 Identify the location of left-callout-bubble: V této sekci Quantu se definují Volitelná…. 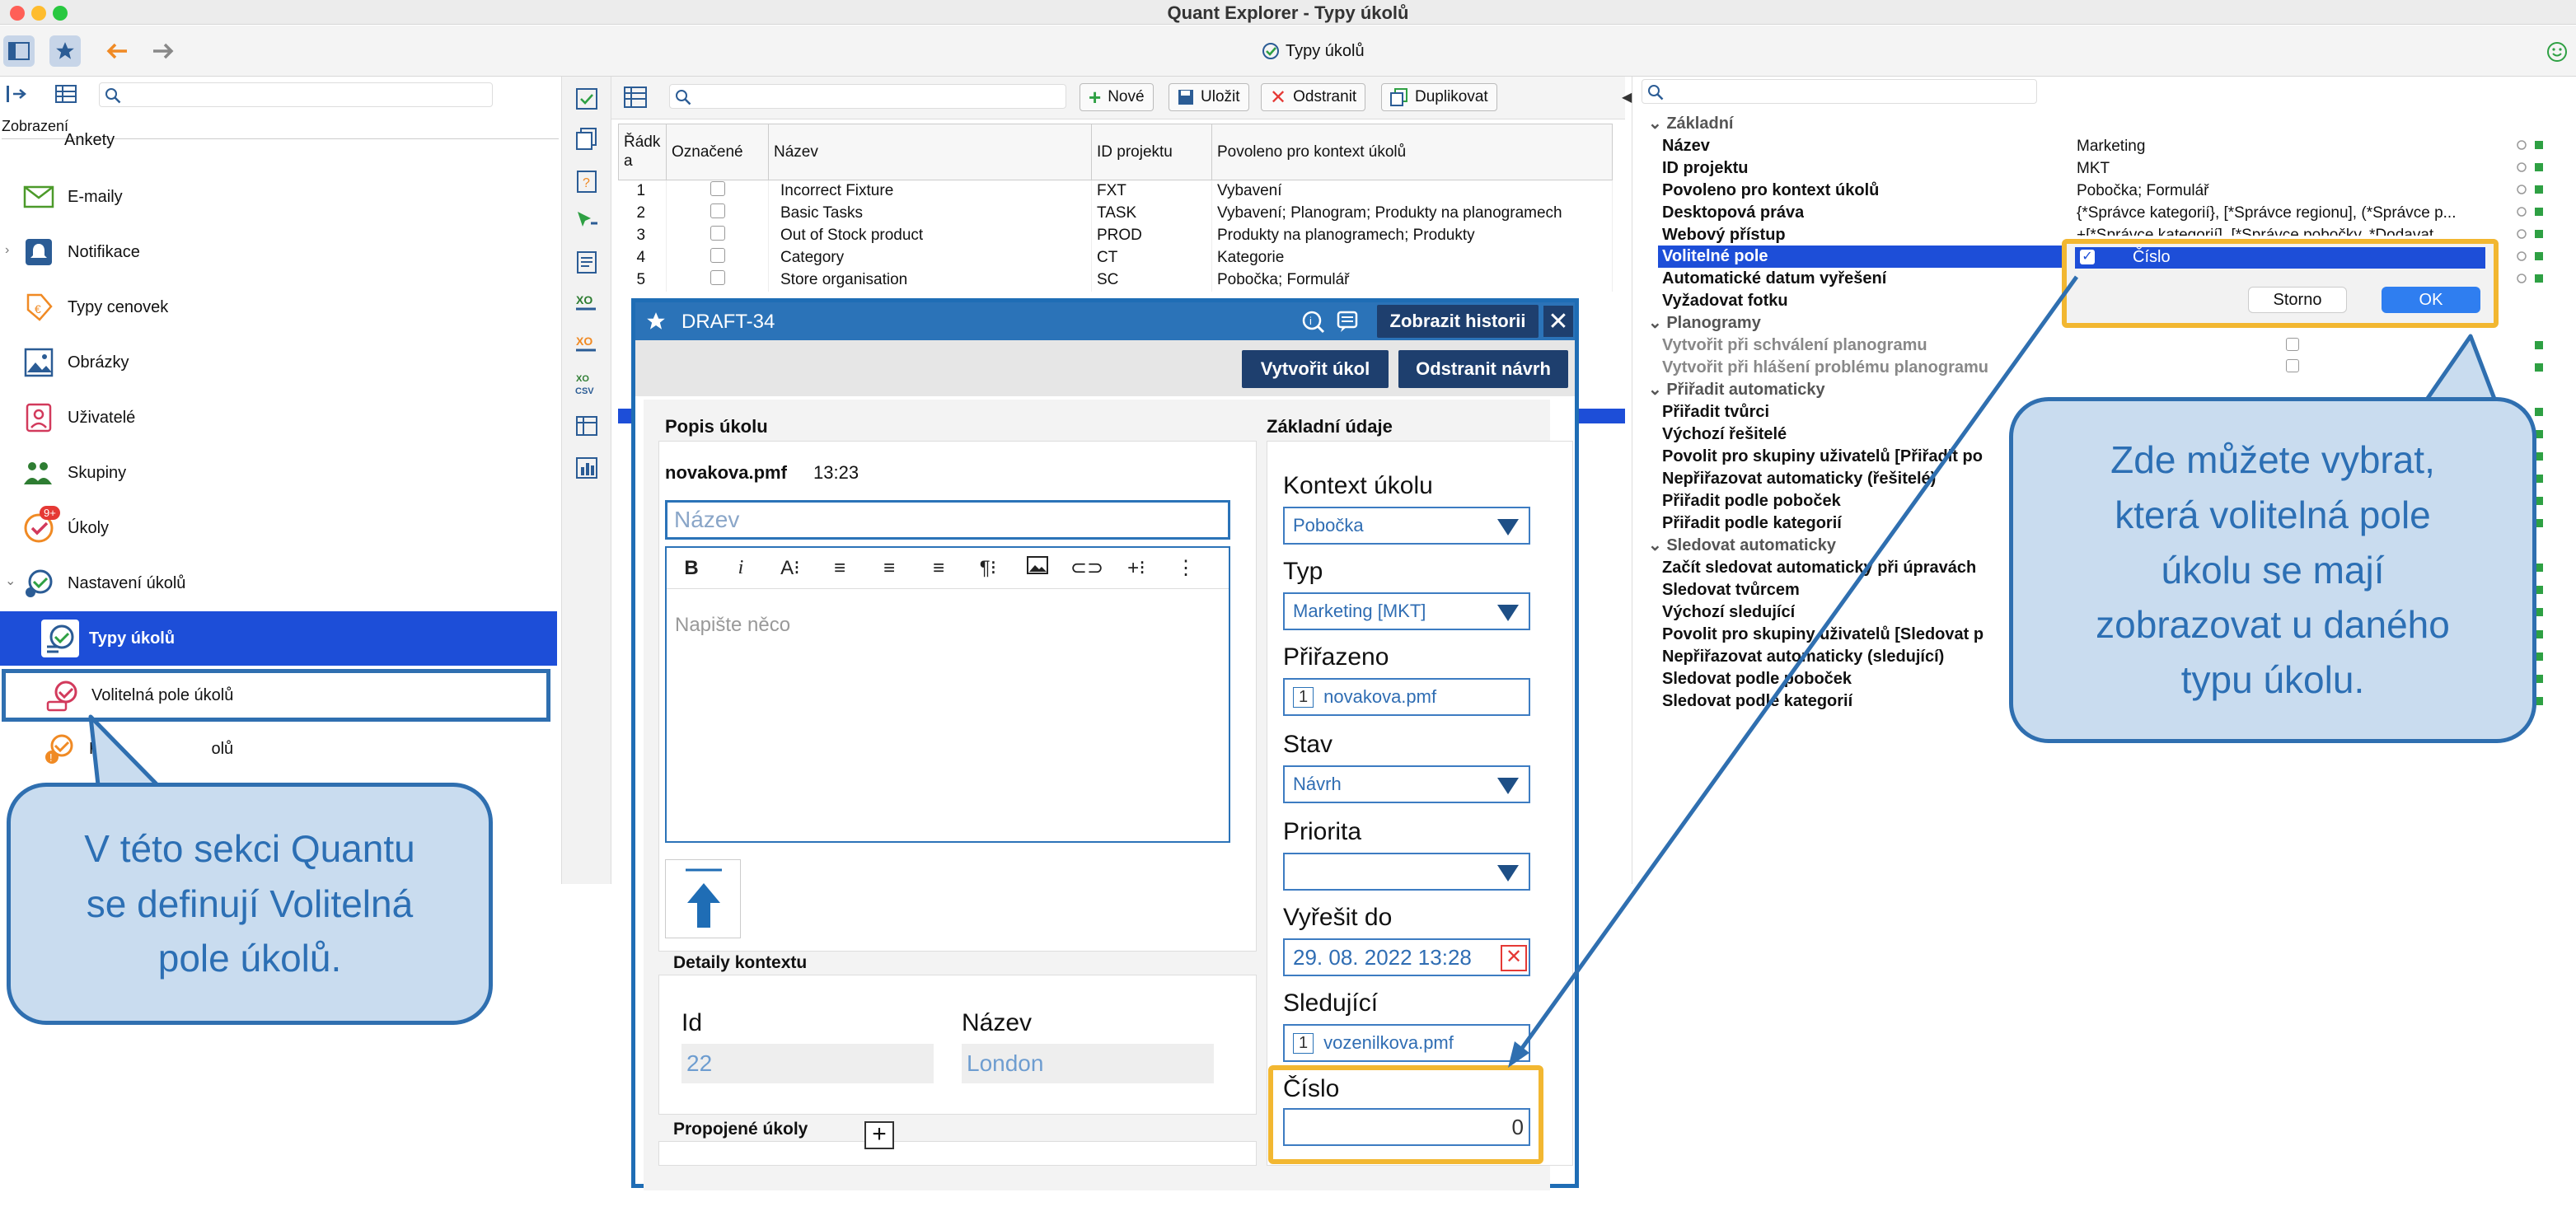
(250, 904).